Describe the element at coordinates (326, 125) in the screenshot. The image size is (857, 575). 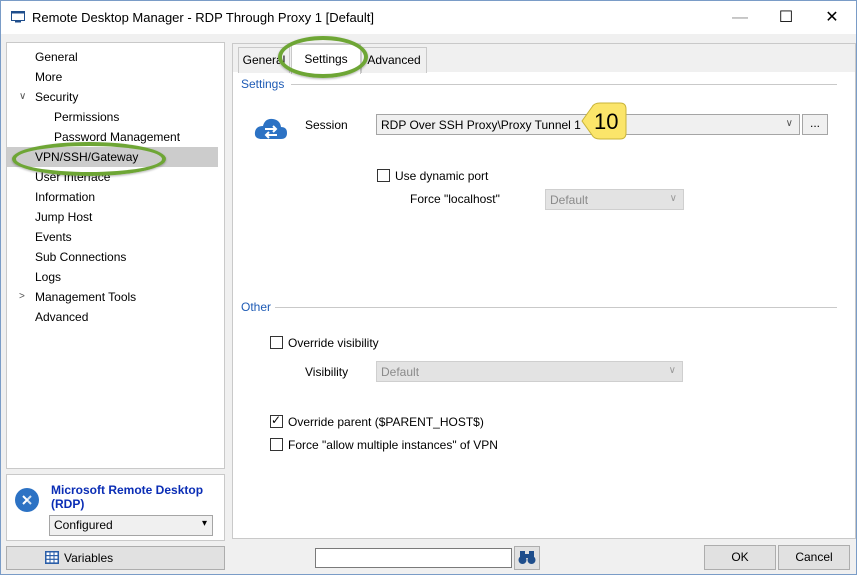
I see `session-label: Session` at that location.